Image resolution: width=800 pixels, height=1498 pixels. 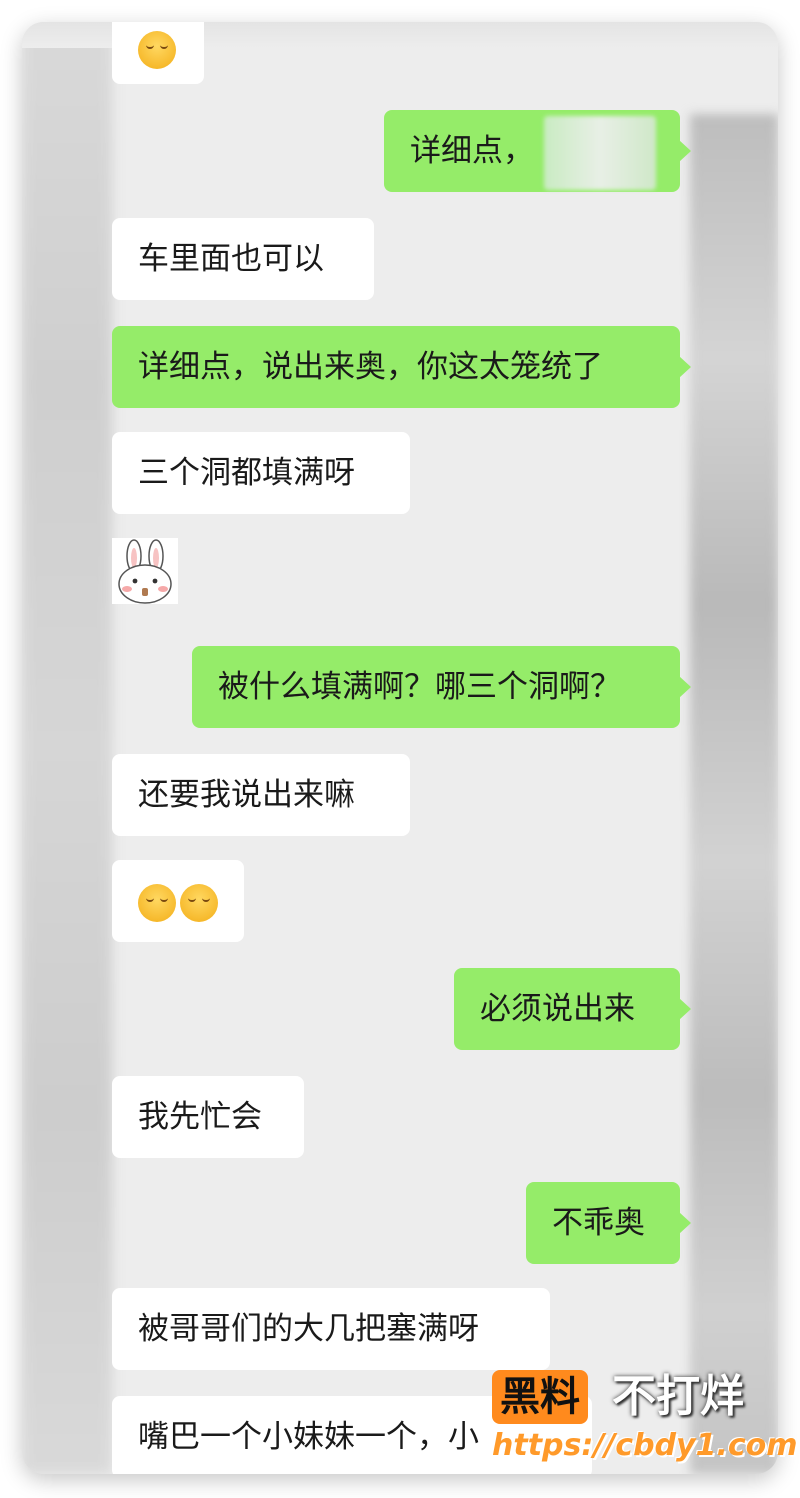 What do you see at coordinates (598, 1223) in the screenshot?
I see `message-text: 不乖奥` at bounding box center [598, 1223].